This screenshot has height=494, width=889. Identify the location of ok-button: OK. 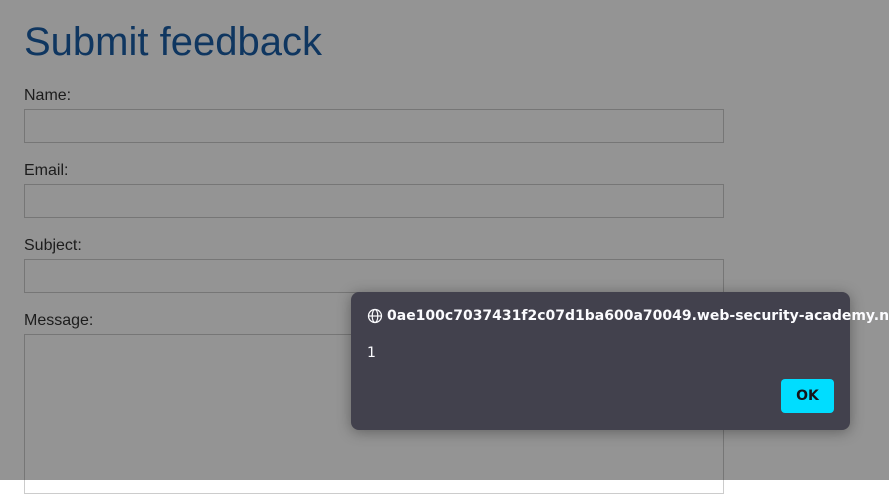
(807, 396).